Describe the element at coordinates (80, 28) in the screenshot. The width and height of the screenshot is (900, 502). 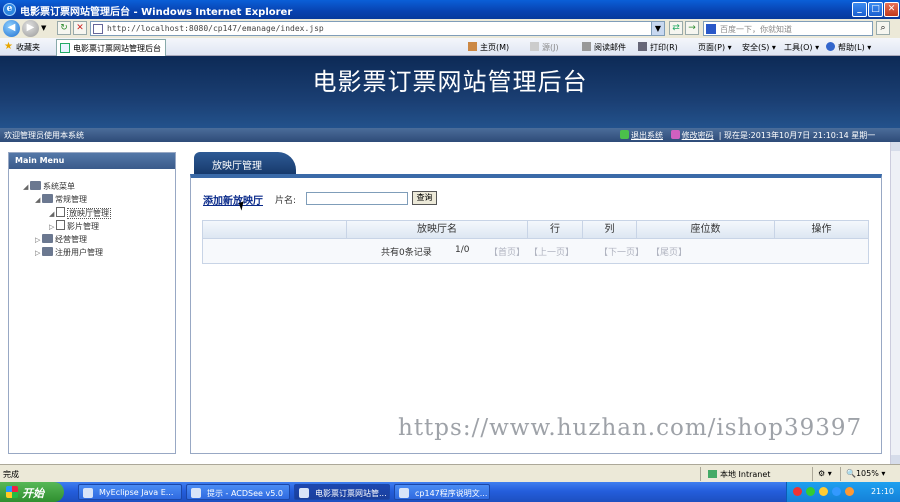
I see `stop-icon: ✕` at that location.